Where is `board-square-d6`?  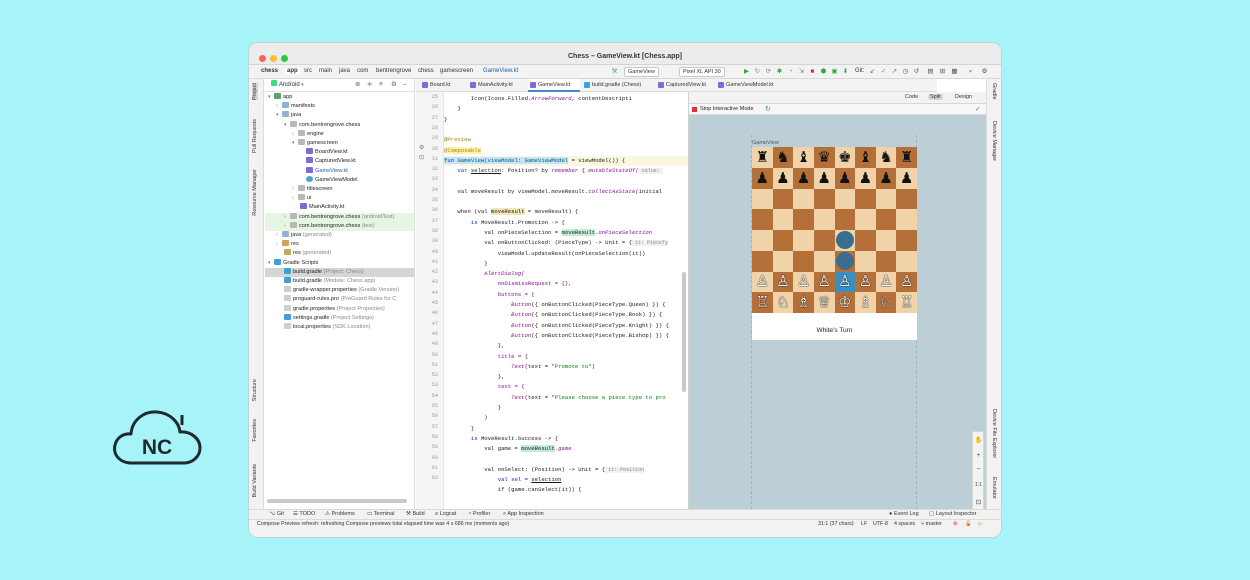
board-square-d6 is located at coordinates (824, 199).